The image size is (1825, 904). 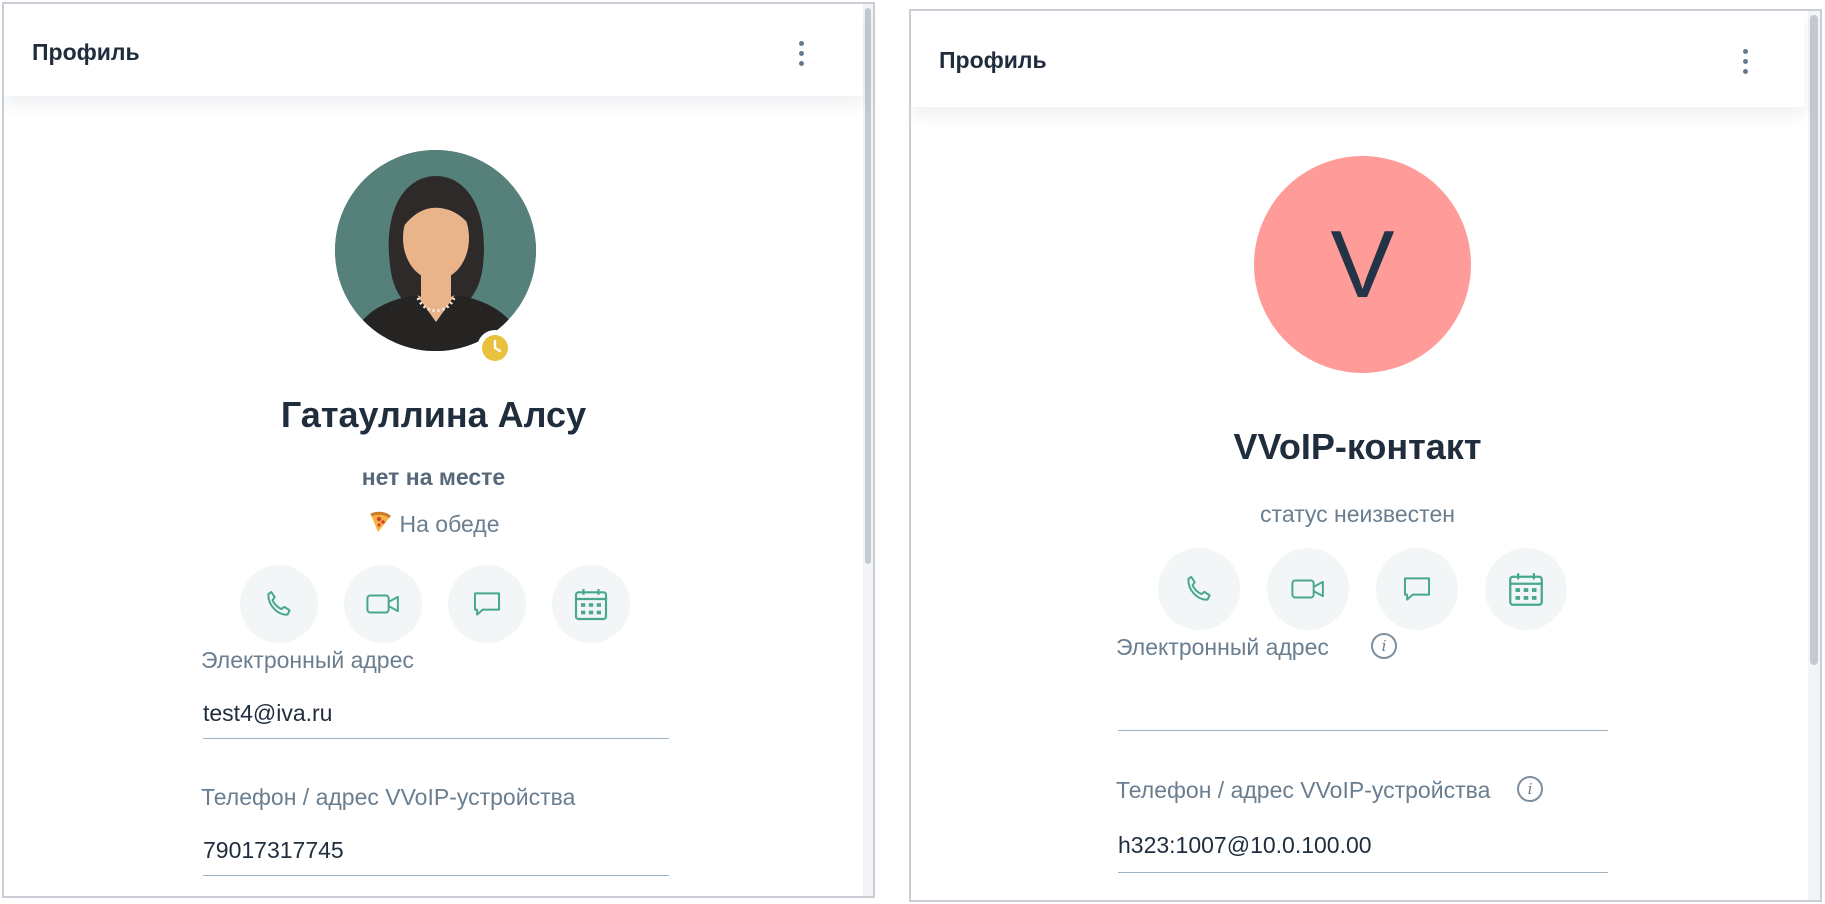 I want to click on away-status-badge, so click(x=495, y=348).